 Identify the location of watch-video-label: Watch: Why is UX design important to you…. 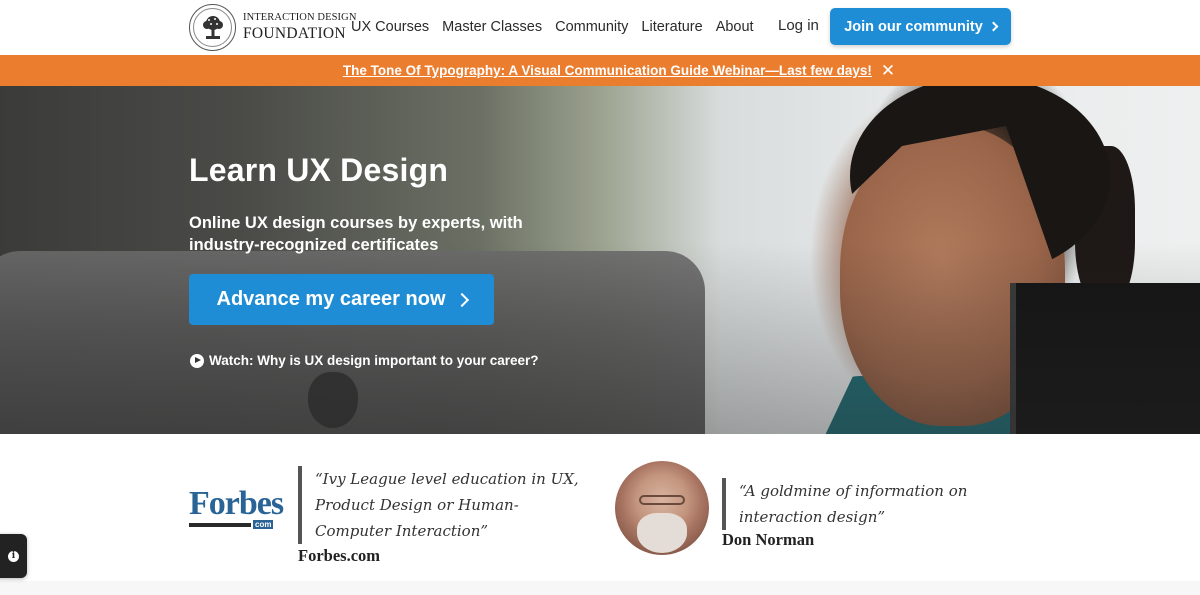
(374, 360).